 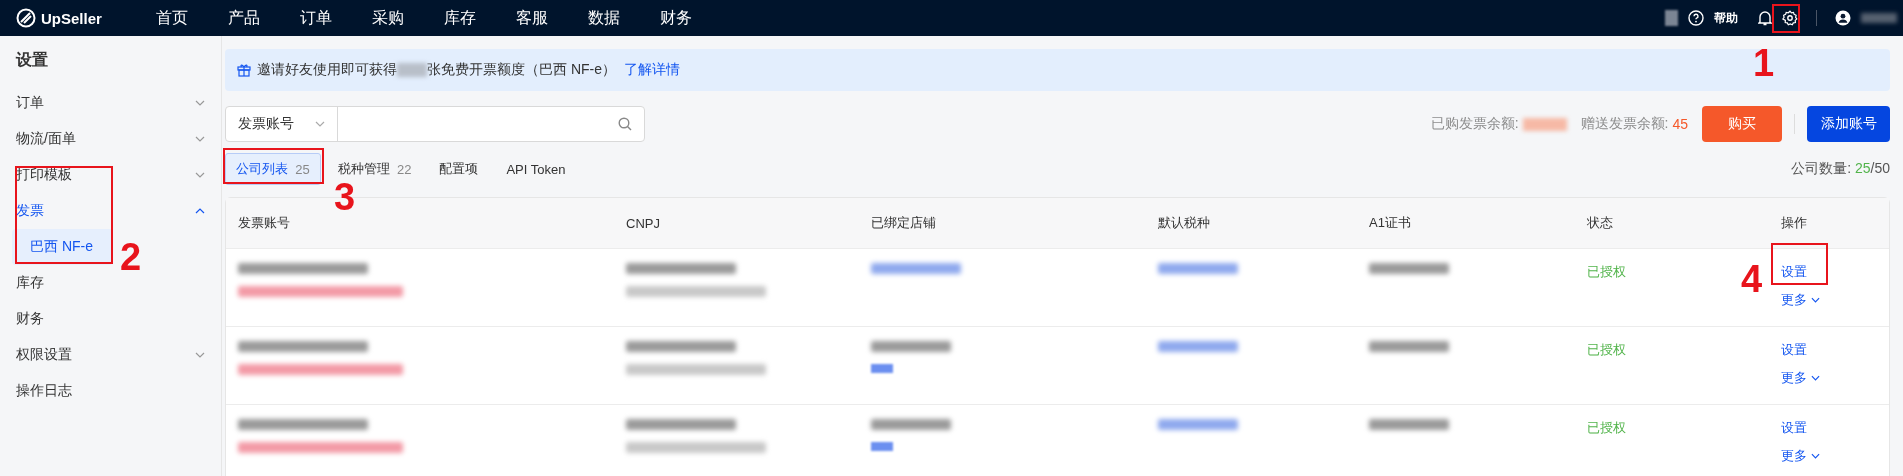 What do you see at coordinates (1764, 63) in the screenshot?
I see `step-number: 1` at bounding box center [1764, 63].